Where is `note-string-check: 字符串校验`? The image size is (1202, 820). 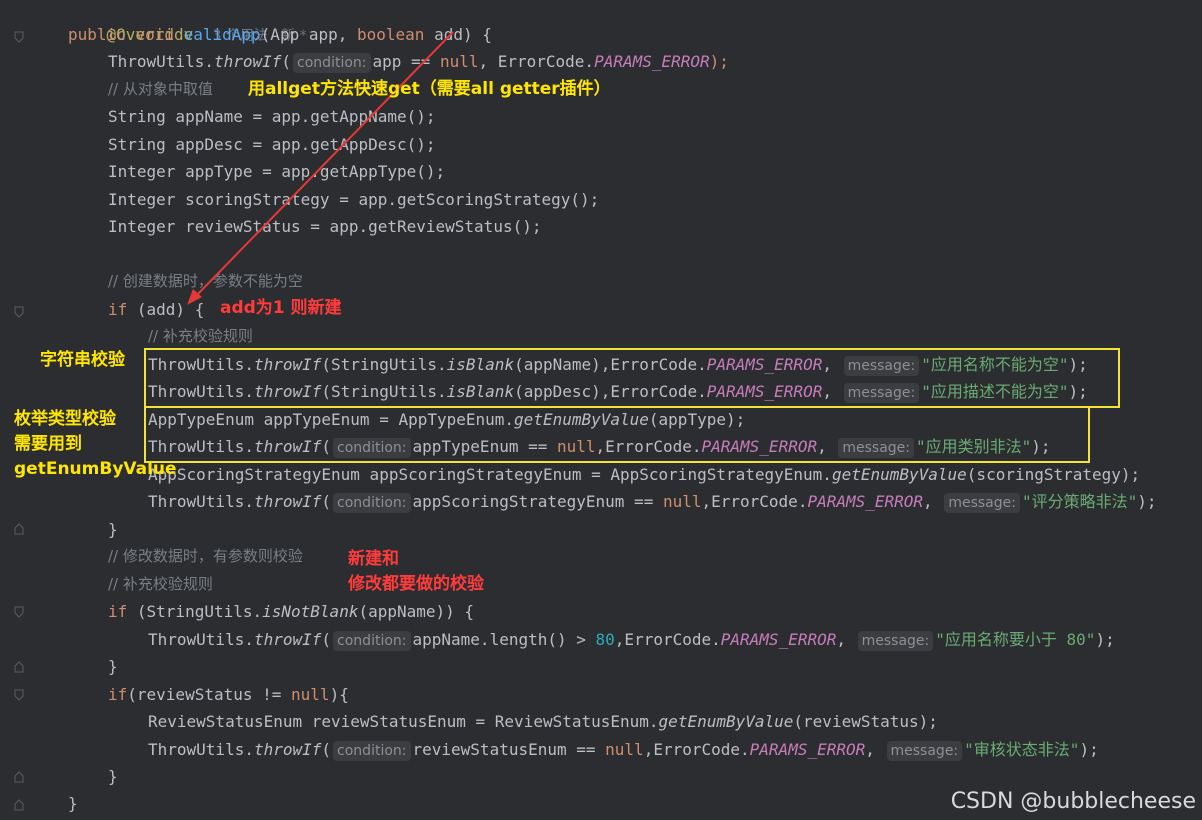
note-string-check: 字符串校验 is located at coordinates (82, 360).